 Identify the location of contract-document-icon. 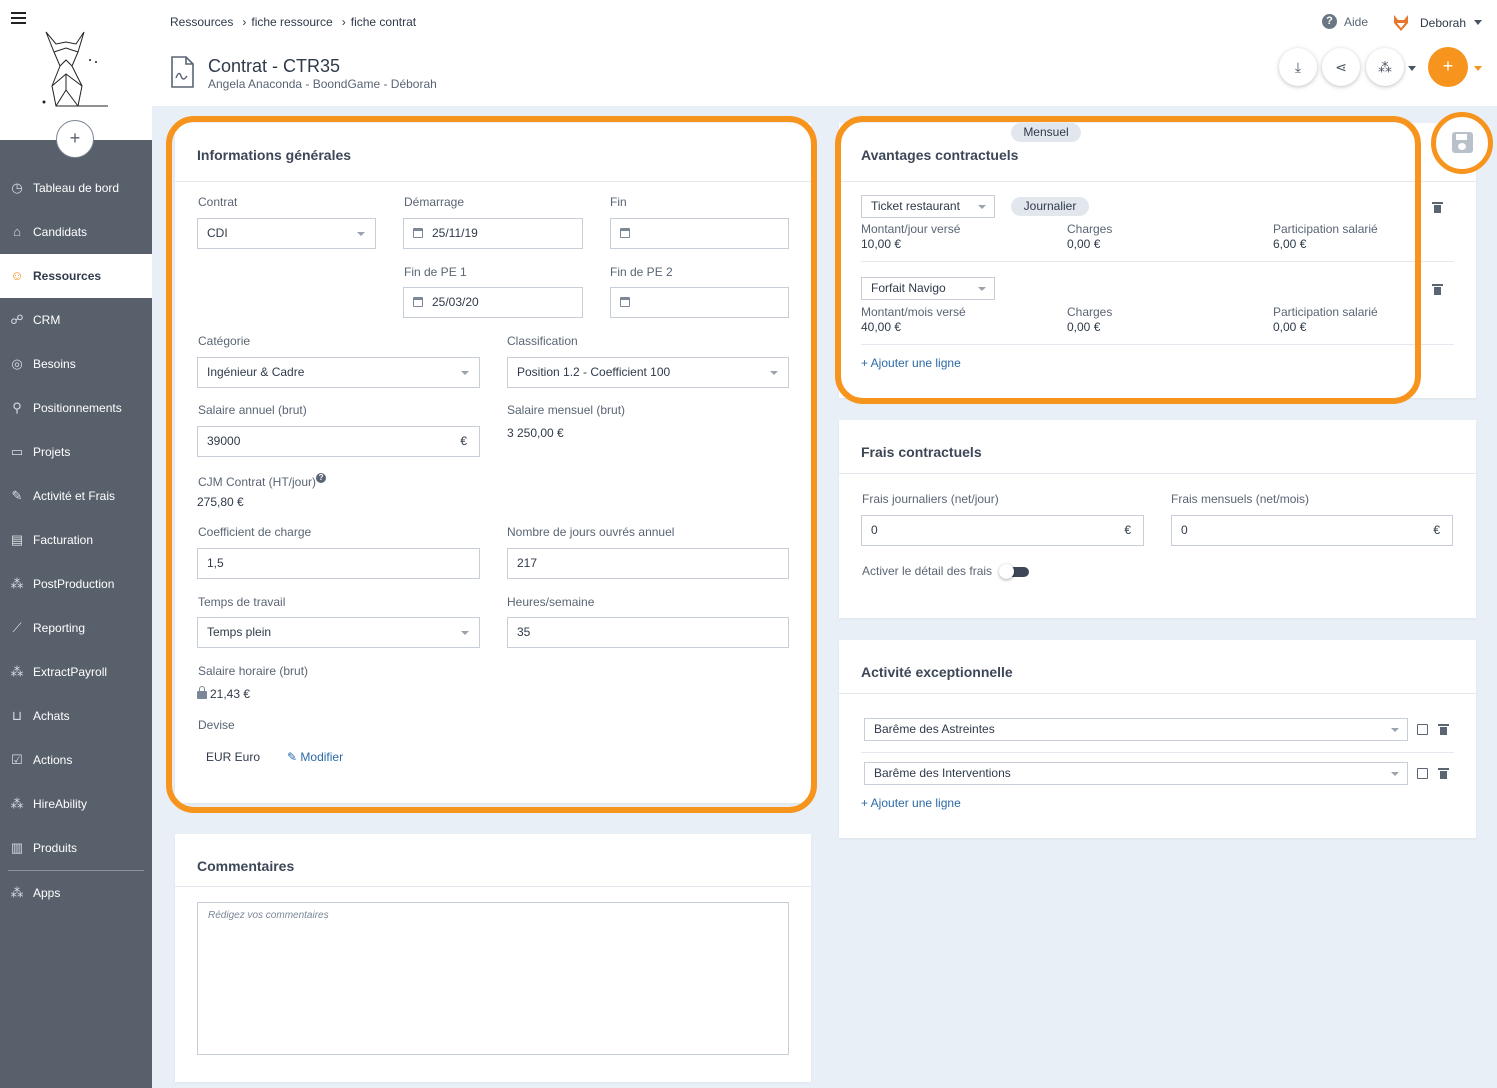
(182, 72).